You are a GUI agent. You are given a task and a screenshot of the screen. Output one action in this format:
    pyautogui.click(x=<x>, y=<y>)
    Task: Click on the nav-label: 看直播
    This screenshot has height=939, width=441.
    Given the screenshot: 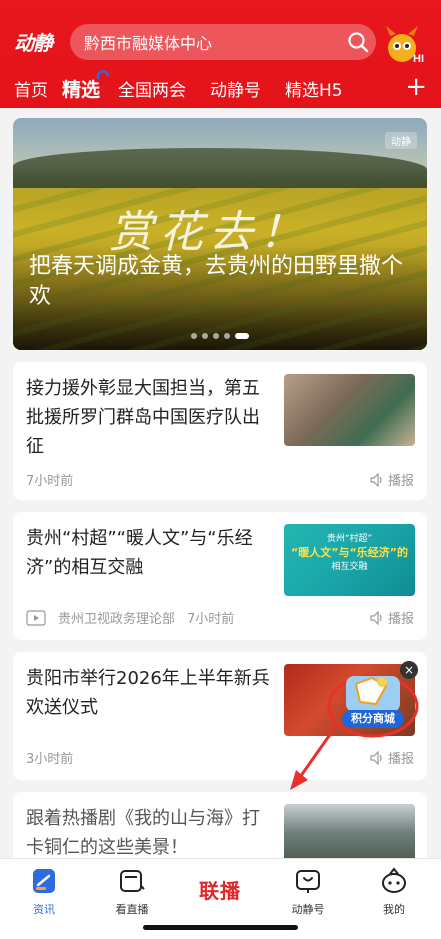 What is the action you would take?
    pyautogui.click(x=132, y=909)
    